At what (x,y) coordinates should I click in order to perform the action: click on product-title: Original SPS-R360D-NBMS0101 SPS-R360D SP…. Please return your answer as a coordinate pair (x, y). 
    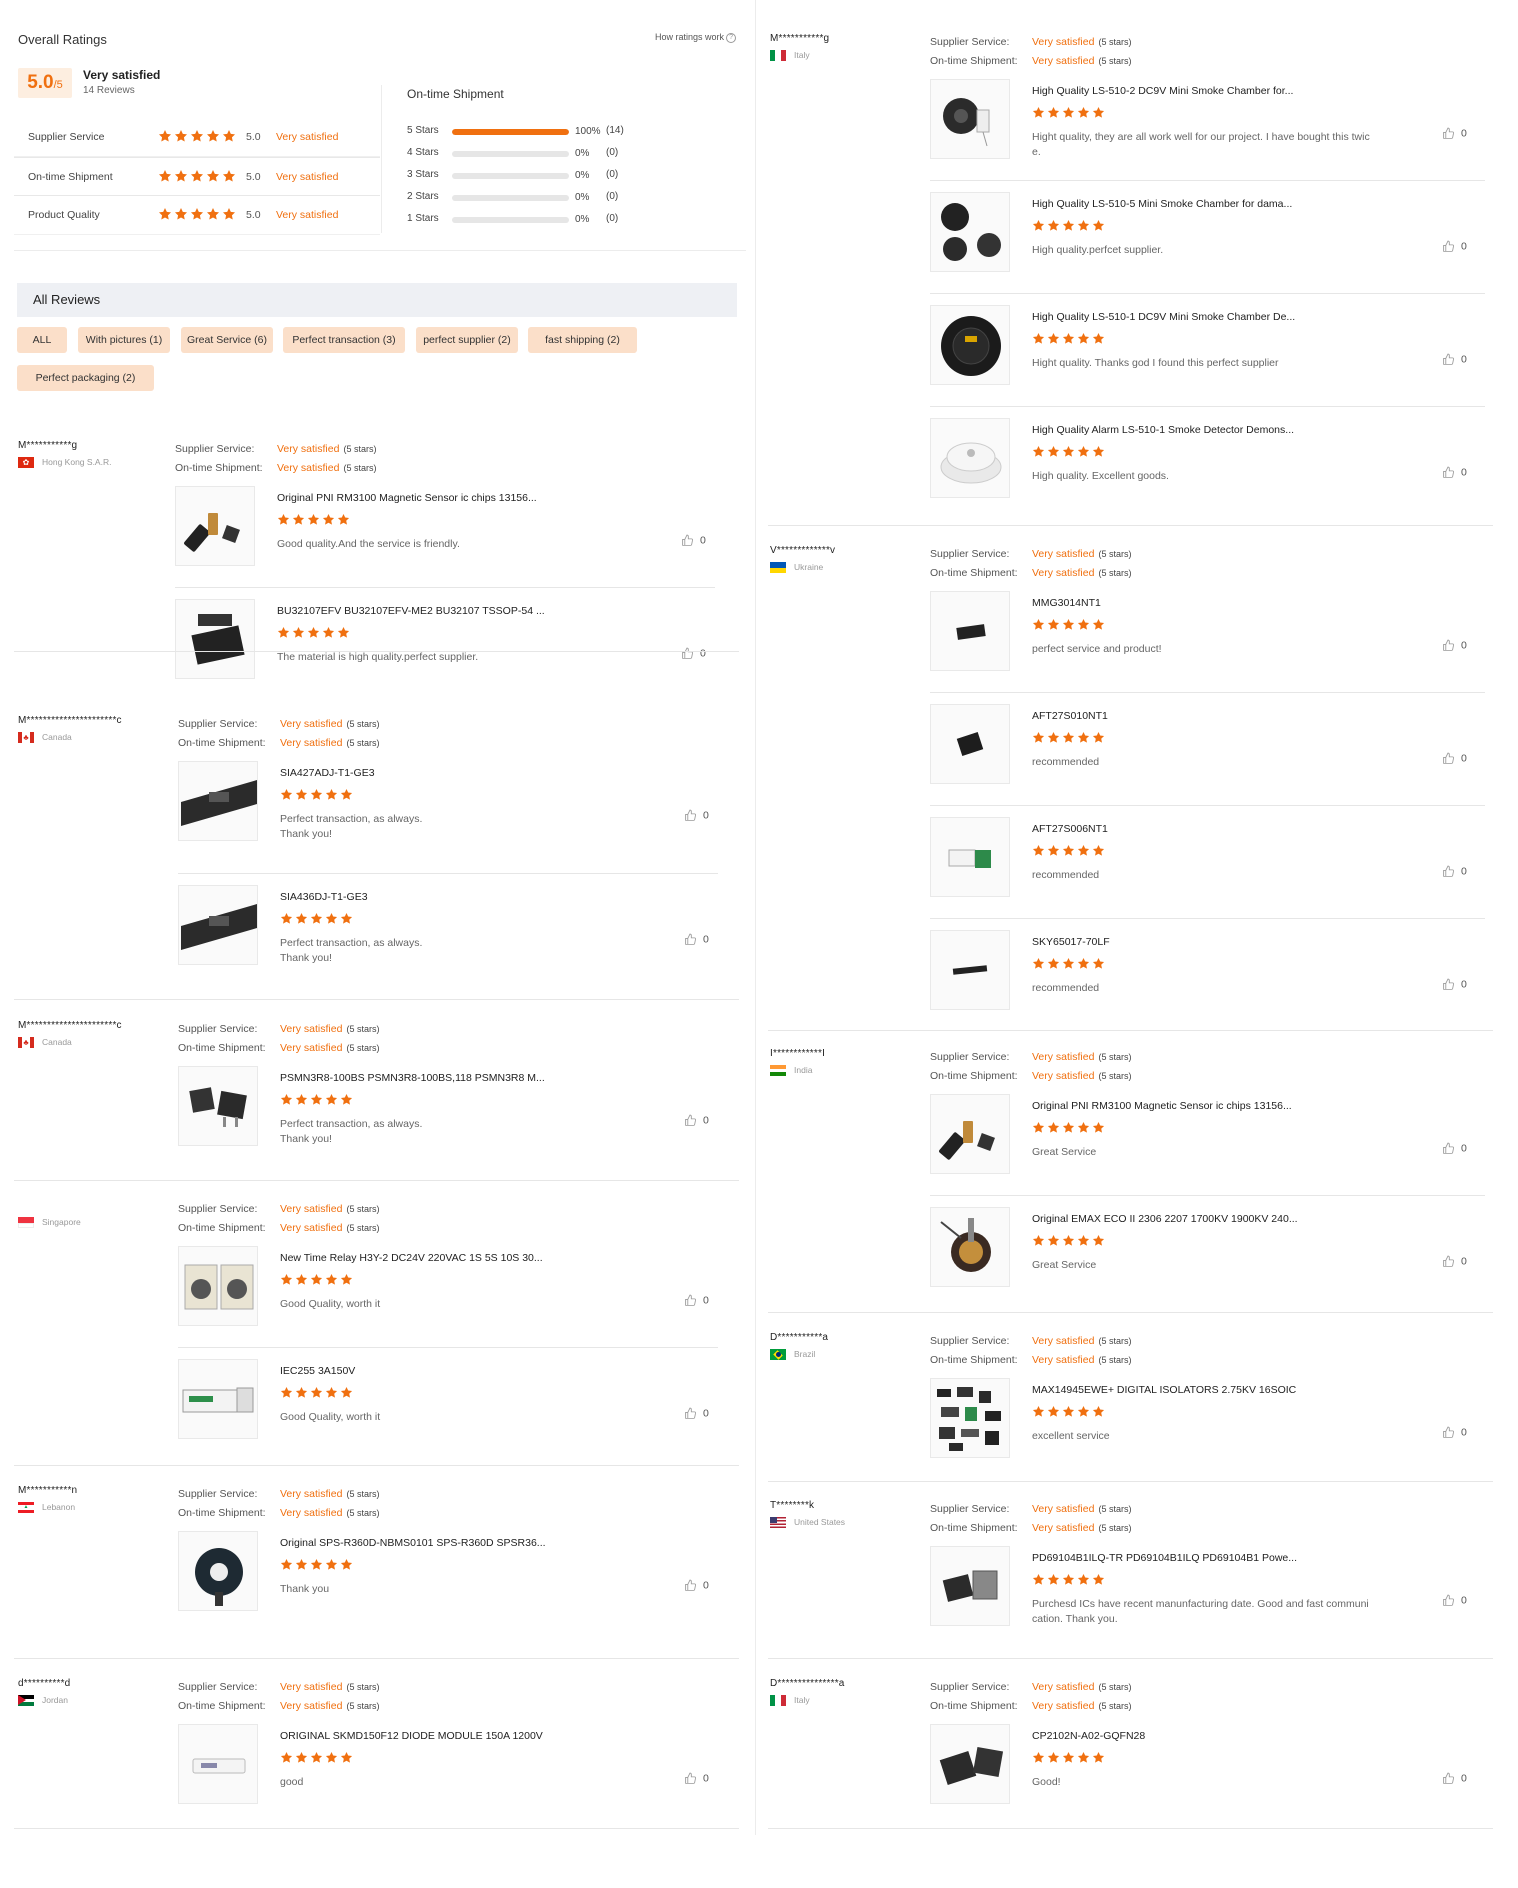
    Looking at the image, I should click on (413, 1543).